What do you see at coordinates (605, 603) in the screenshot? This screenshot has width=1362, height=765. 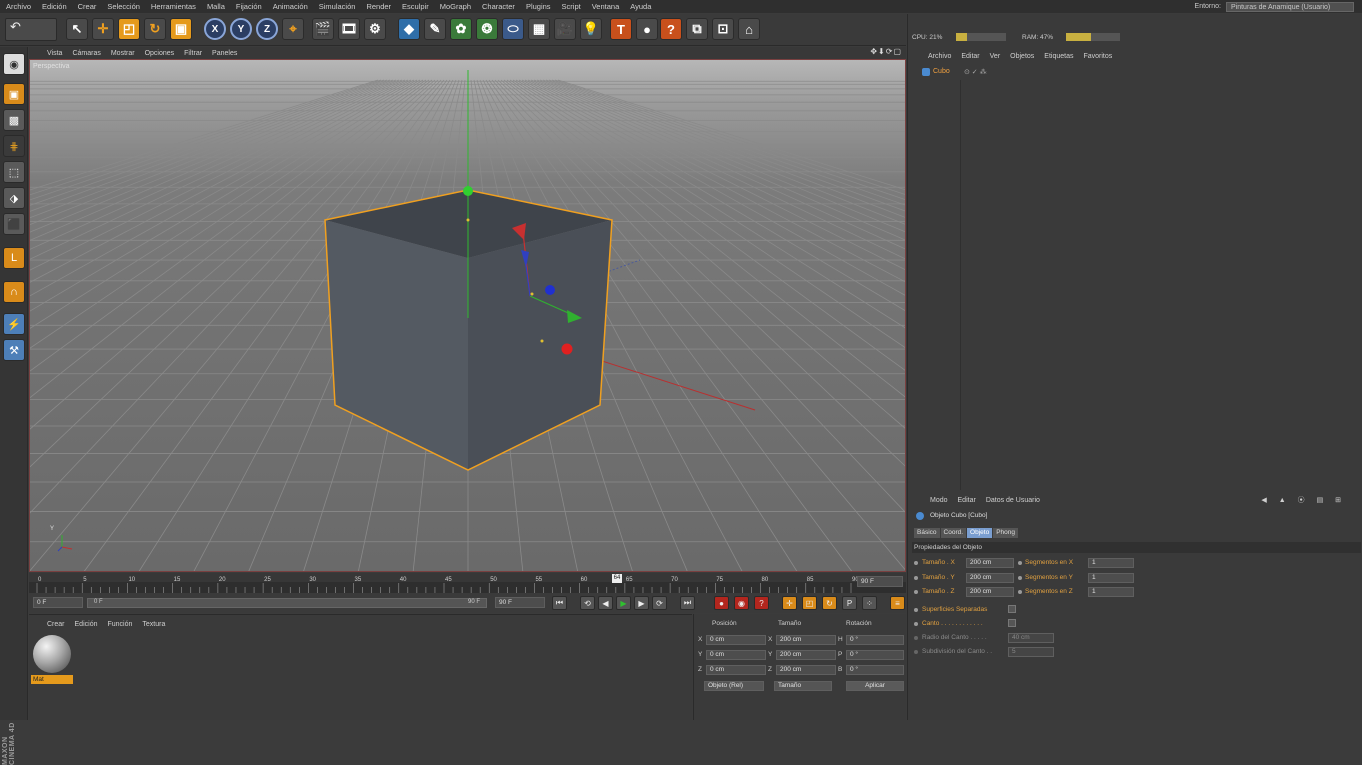 I see `prev-frame-icon: ◀` at bounding box center [605, 603].